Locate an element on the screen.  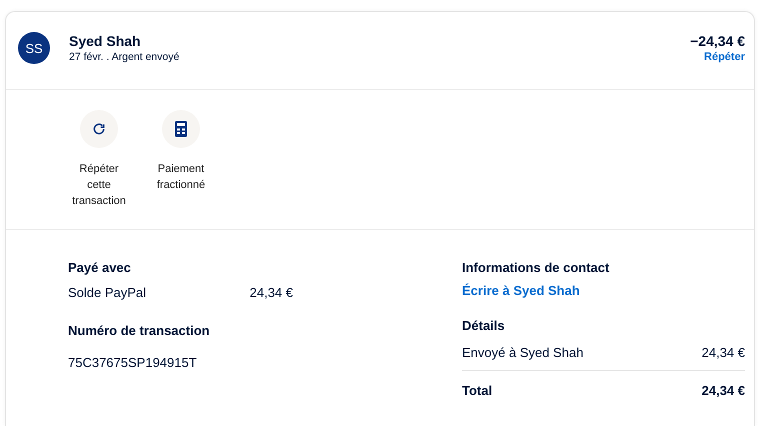
contact-name: Syed Shah is located at coordinates (105, 41).